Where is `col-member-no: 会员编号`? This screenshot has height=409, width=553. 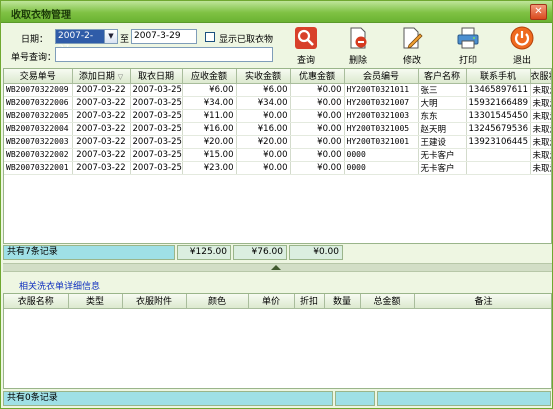 col-member-no: 会员编号 is located at coordinates (381, 76).